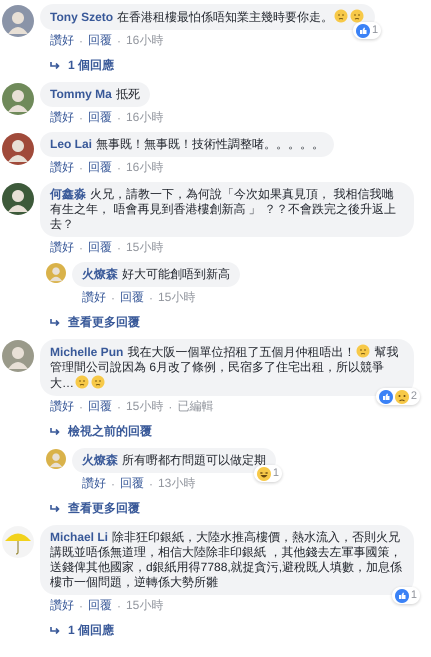 This screenshot has width=431, height=657. I want to click on comment-text: Leo Lai 無事既！無事既！技術性調整啫。。。。。, so click(187, 144).